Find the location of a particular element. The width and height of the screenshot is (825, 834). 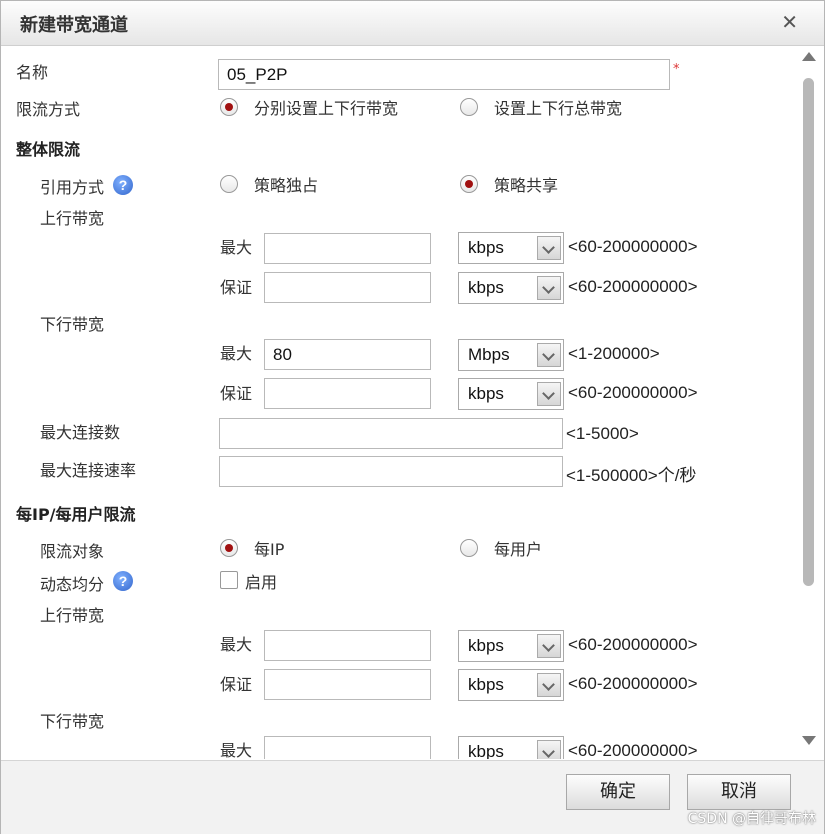

limit-mode-separate-radio is located at coordinates (229, 107).